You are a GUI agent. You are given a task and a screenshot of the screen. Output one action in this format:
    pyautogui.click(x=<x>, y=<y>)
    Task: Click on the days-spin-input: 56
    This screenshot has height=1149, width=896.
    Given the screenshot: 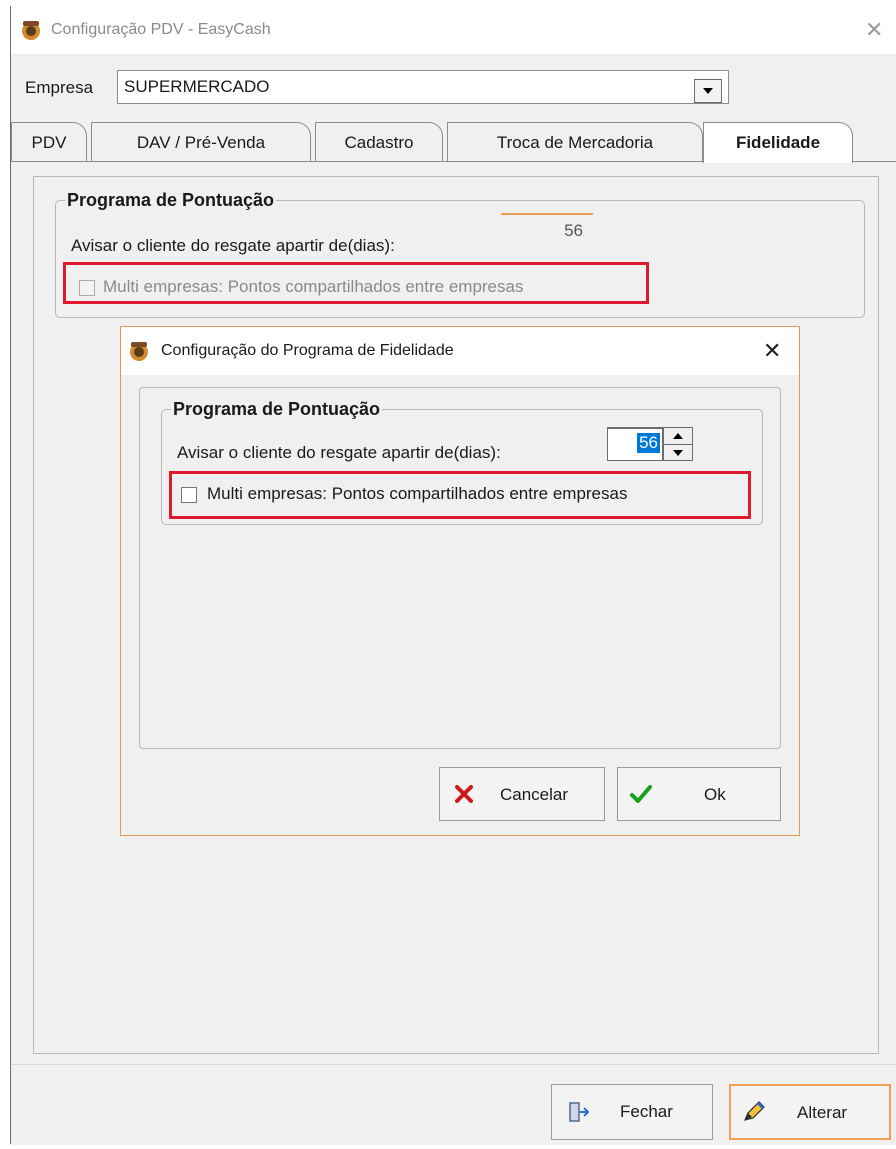 What is the action you would take?
    pyautogui.click(x=635, y=444)
    